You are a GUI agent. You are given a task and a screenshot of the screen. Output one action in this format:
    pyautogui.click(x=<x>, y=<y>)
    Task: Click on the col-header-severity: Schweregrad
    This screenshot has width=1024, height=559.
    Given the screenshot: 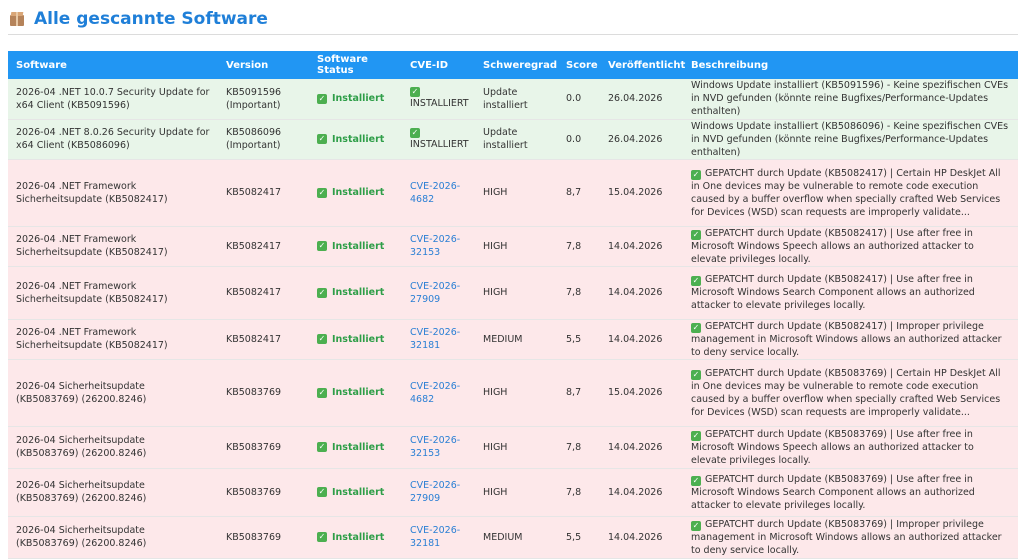 What is the action you would take?
    pyautogui.click(x=516, y=65)
    